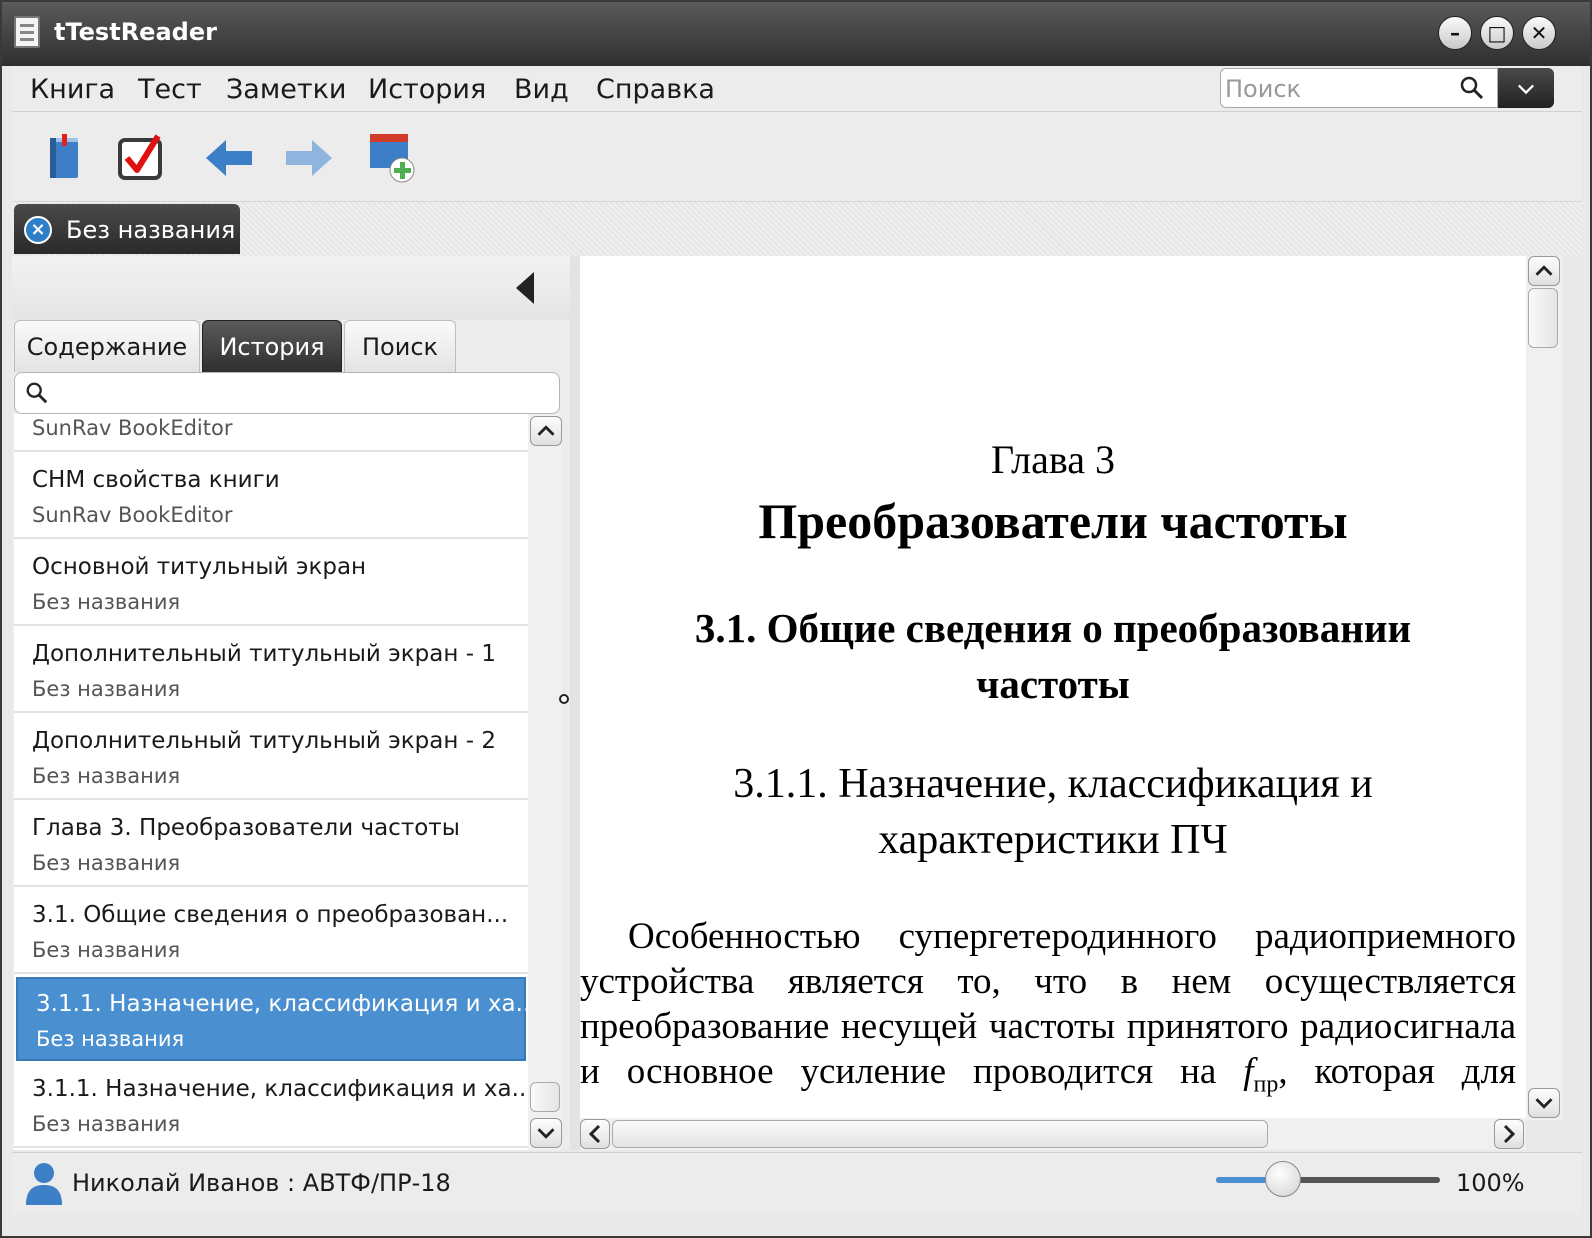  Describe the element at coordinates (1283, 1179) in the screenshot. I see `zoom-slider-knob` at that location.